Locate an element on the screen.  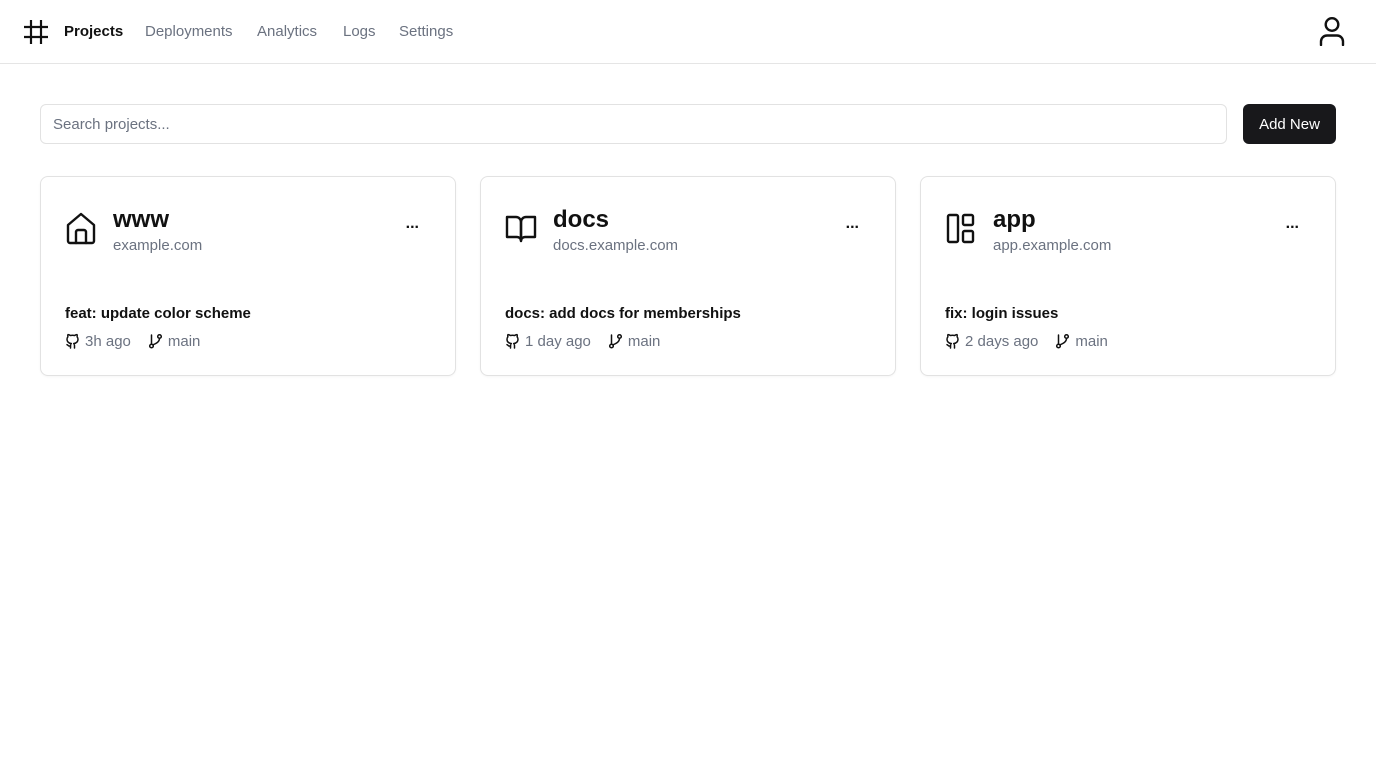
project-domain-link: example.com is located at coordinates (157, 246).